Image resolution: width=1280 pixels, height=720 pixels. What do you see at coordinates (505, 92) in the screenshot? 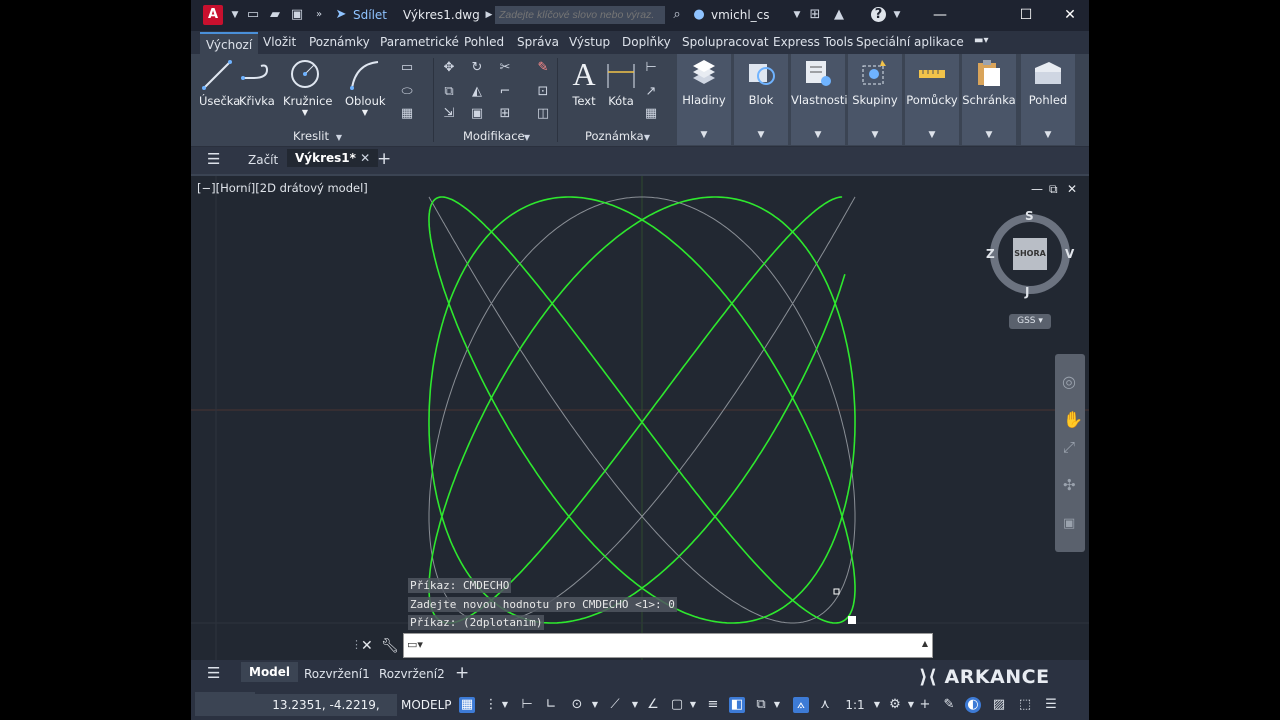
I see `fillet-icon: ⌐` at bounding box center [505, 92].